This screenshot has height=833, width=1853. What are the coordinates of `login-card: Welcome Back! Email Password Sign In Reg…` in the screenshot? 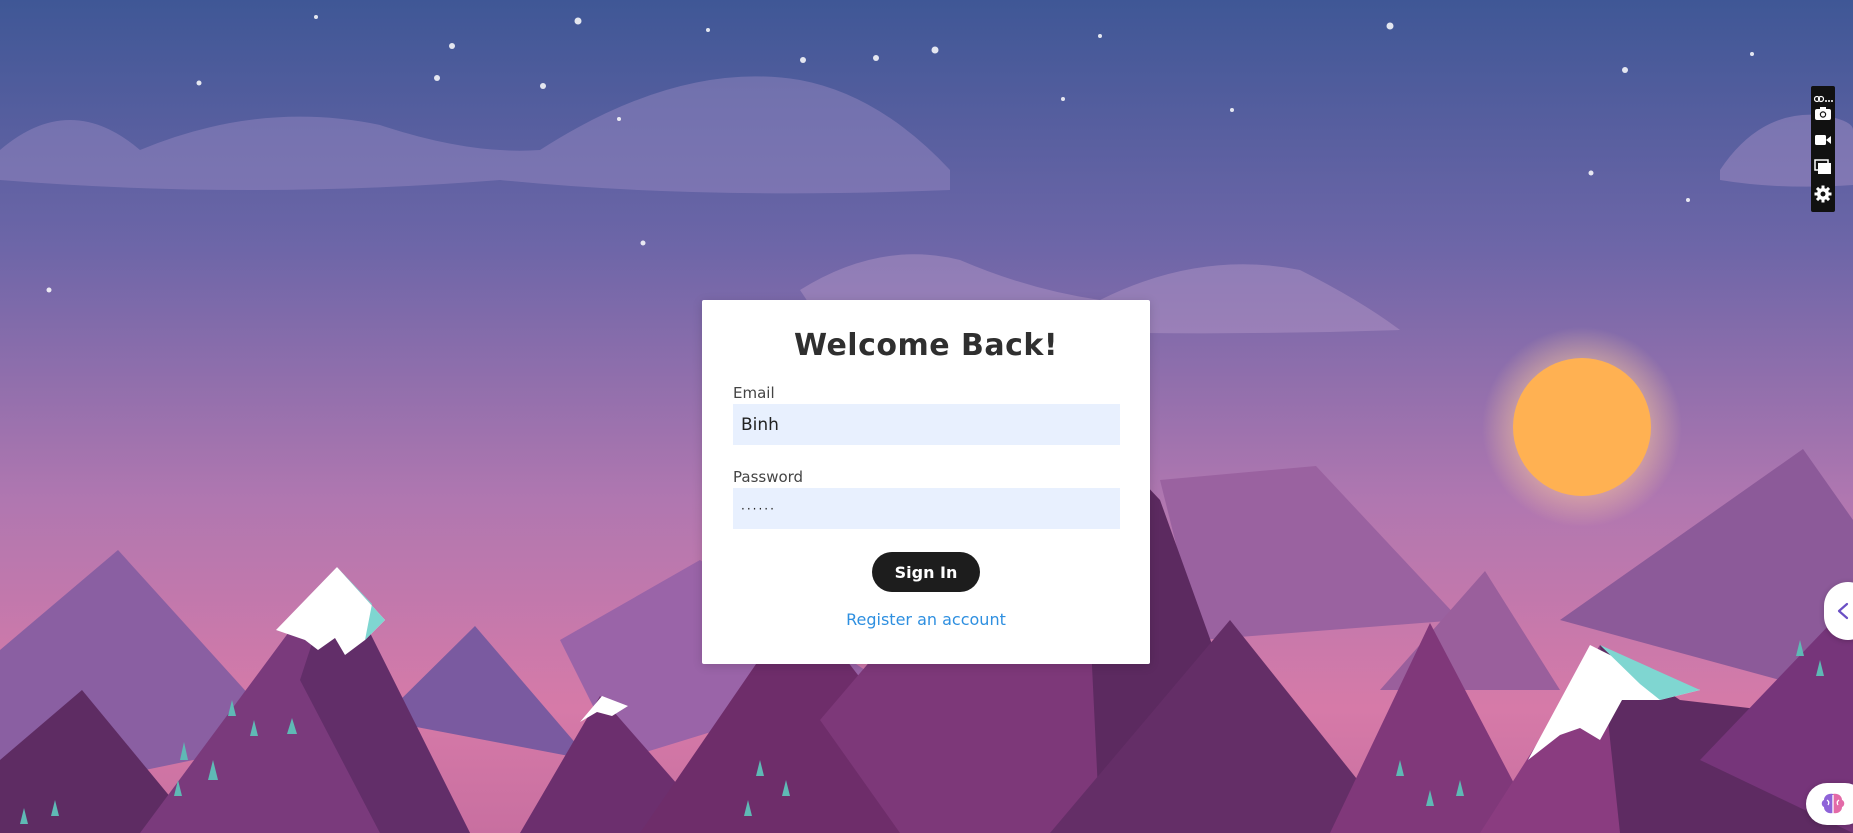 It's located at (926, 482).